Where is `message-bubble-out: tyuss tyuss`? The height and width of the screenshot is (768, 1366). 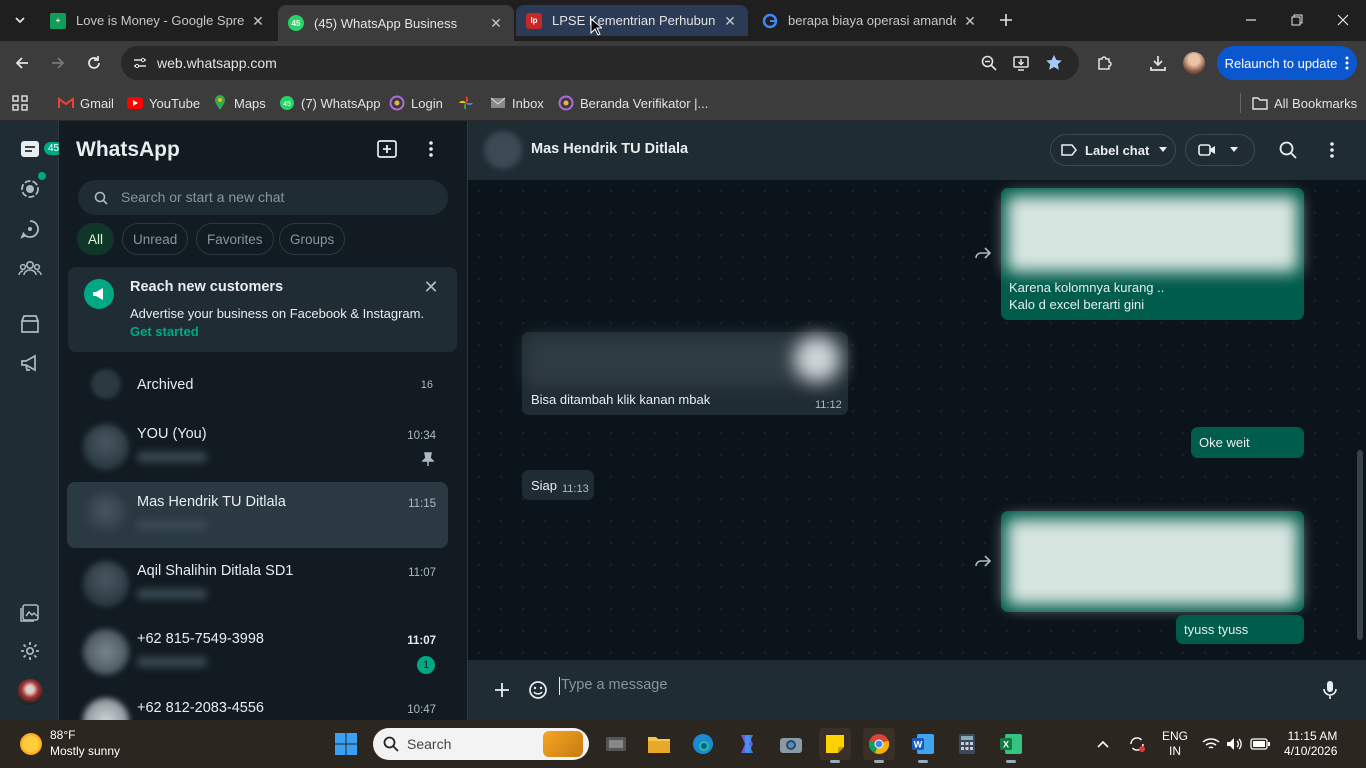
message-bubble-out: tyuss tyuss is located at coordinates (1240, 629).